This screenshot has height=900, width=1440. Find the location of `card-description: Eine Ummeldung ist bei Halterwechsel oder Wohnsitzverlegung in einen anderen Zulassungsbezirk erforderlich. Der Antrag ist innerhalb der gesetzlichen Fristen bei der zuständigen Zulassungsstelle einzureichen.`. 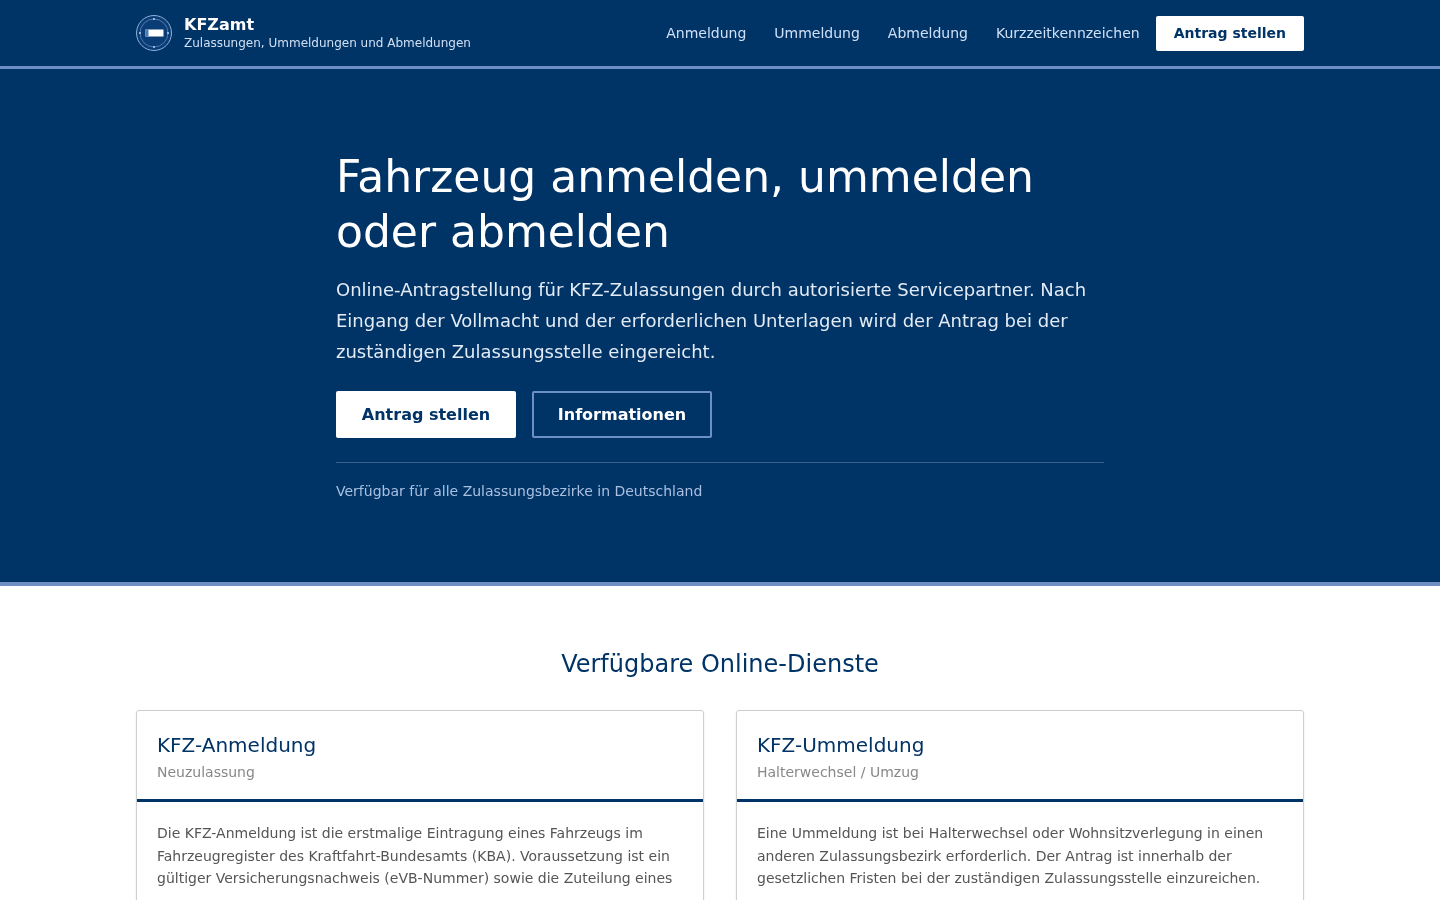

card-description: Eine Ummeldung ist bei Halterwechsel oder Wohnsitzverlegung in einen anderen Zulassungsbezirk erforderlich. Der Antrag ist innerhalb der gesetzlichen Fristen bei der zuständigen Zulassungsstelle einzureichen. is located at coordinates (1010, 856).